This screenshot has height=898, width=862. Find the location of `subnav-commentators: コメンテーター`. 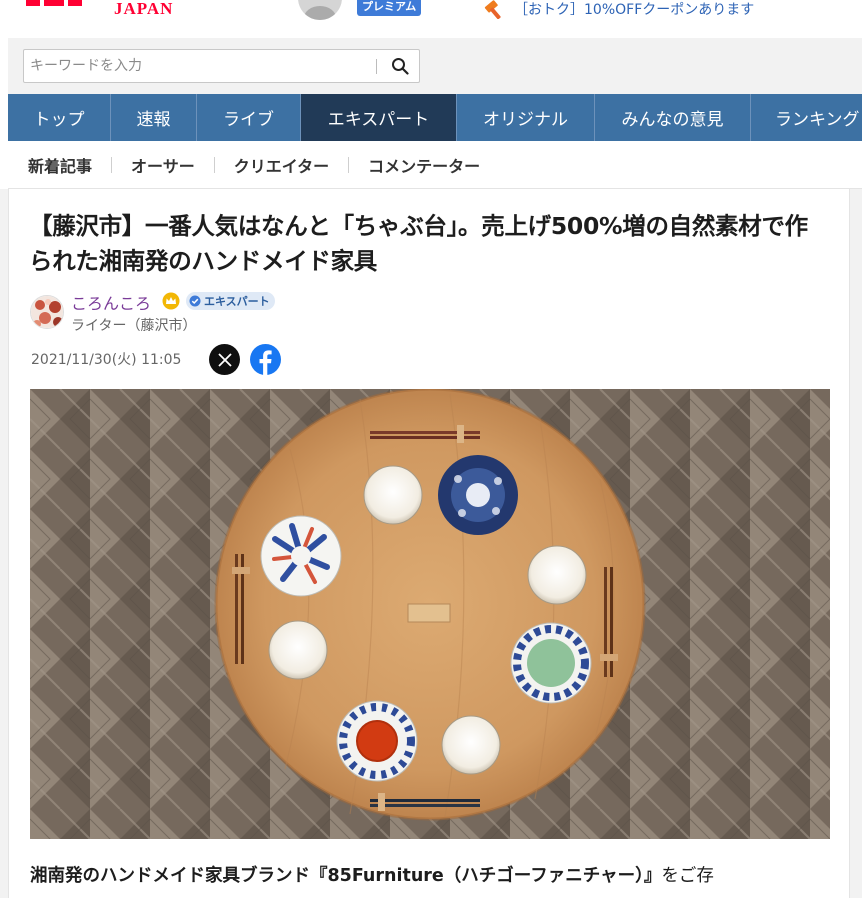

subnav-commentators: コメンテーター is located at coordinates (424, 165).